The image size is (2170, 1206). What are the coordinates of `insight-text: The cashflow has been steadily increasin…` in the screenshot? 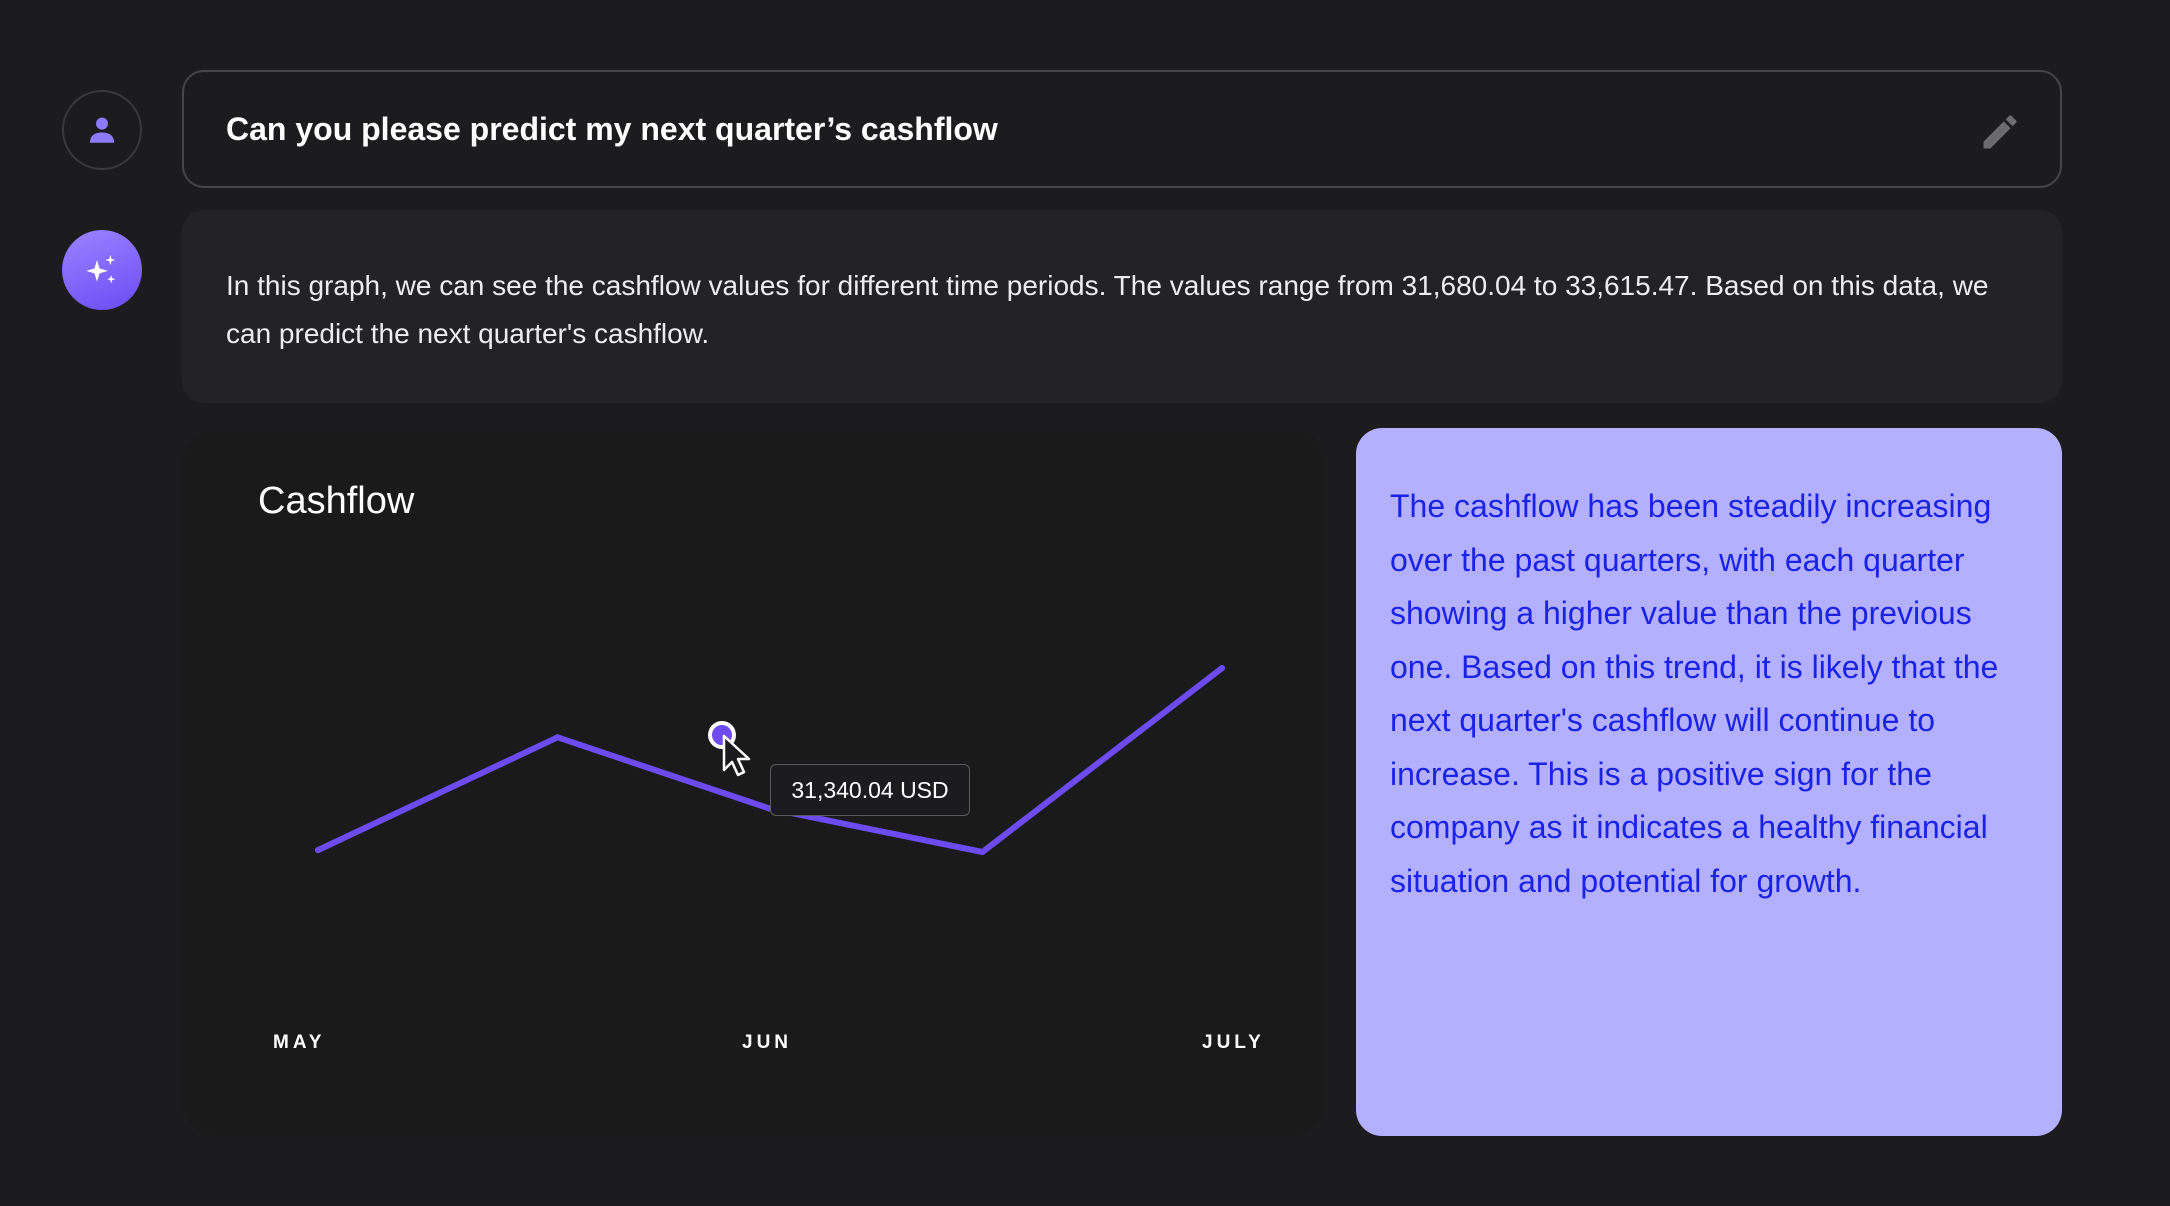 It's located at (1694, 693).